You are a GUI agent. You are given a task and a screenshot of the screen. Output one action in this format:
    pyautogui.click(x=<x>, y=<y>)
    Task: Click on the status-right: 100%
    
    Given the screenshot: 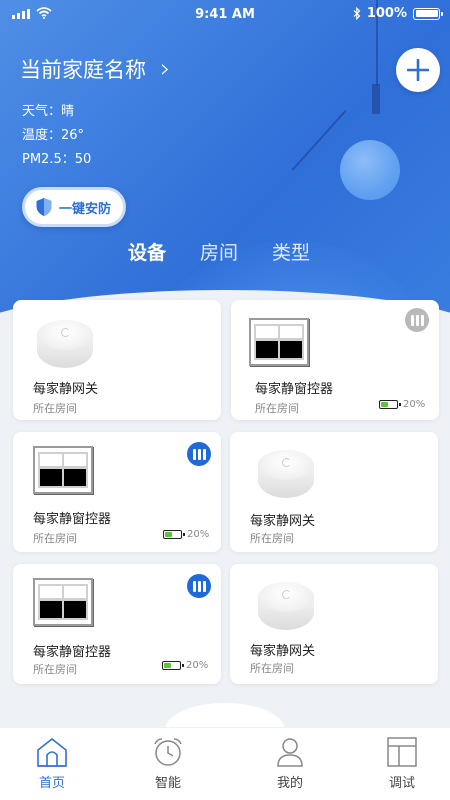 What is the action you would take?
    pyautogui.click(x=398, y=13)
    